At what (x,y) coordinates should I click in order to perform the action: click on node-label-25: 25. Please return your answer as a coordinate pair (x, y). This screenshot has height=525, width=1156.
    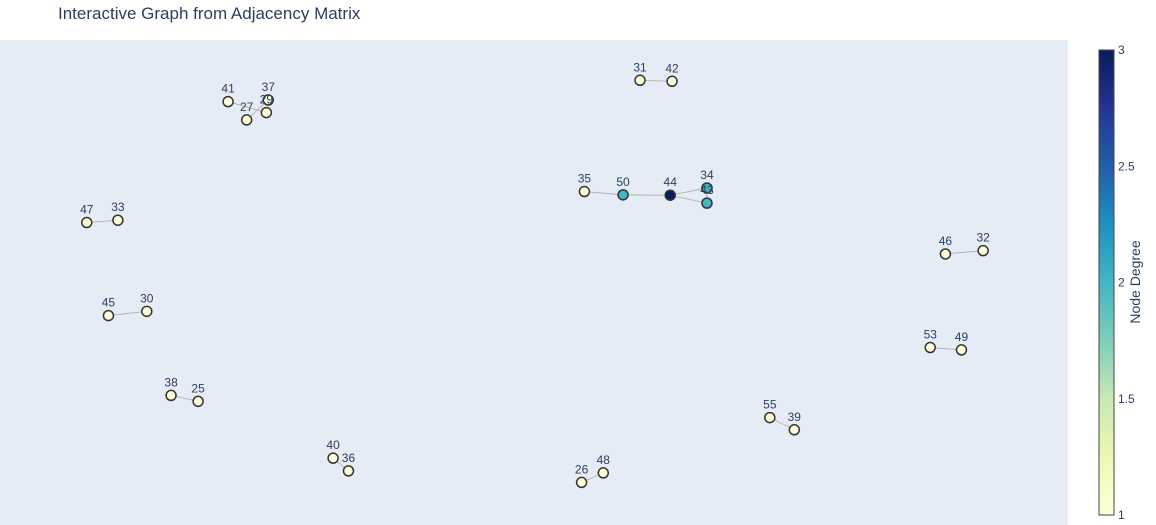
    Looking at the image, I should click on (198, 388).